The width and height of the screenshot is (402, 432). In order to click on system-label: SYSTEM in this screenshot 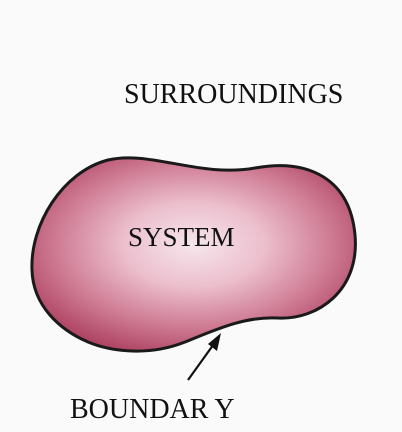, I will do `click(181, 237)`.